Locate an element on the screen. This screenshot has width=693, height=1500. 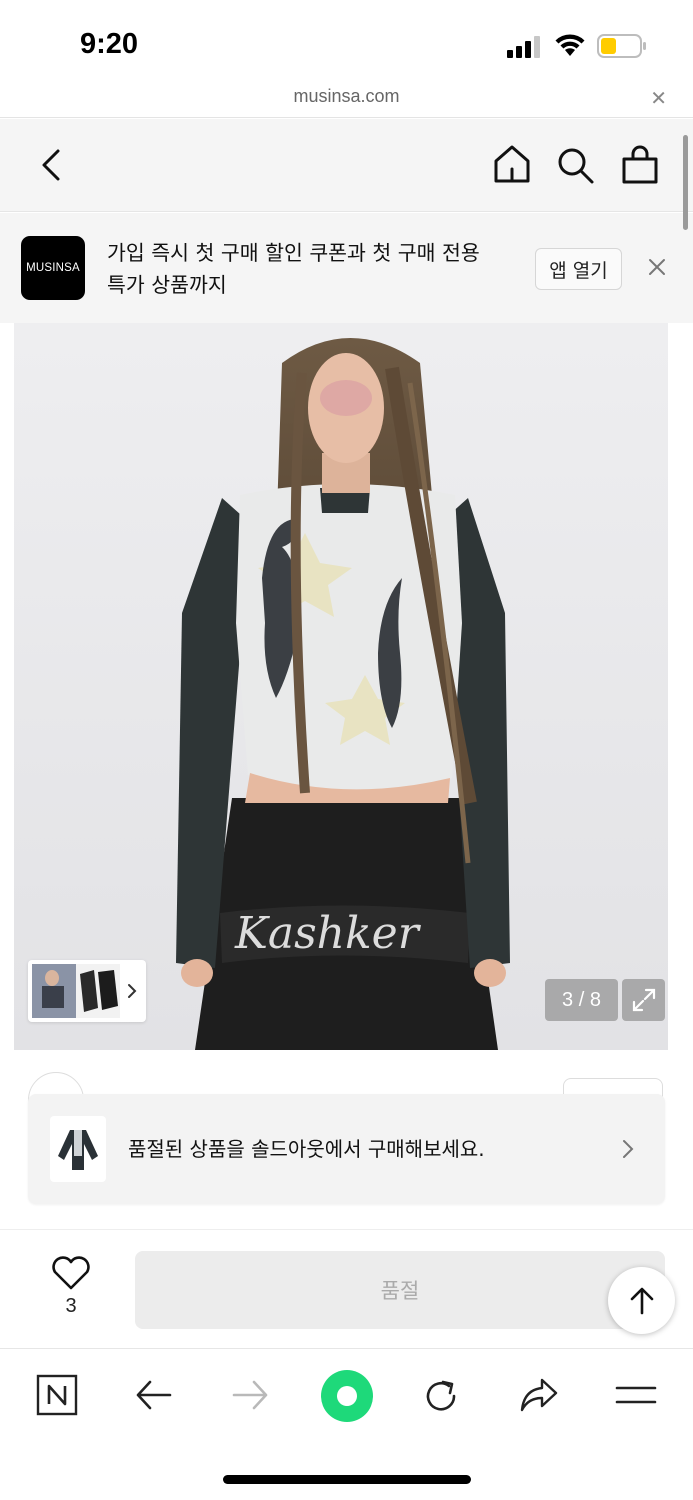
battery-icon is located at coordinates (621, 46).